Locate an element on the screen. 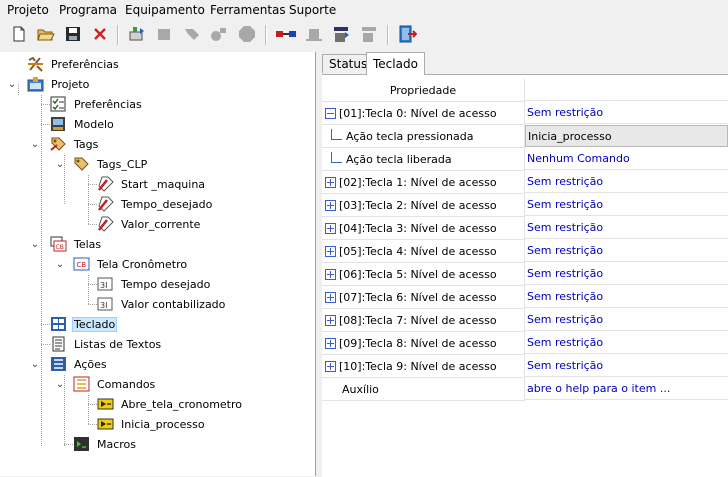 This screenshot has height=477, width=728. row-label: [04]:Tecla 3: Nível de acesso is located at coordinates (418, 228).